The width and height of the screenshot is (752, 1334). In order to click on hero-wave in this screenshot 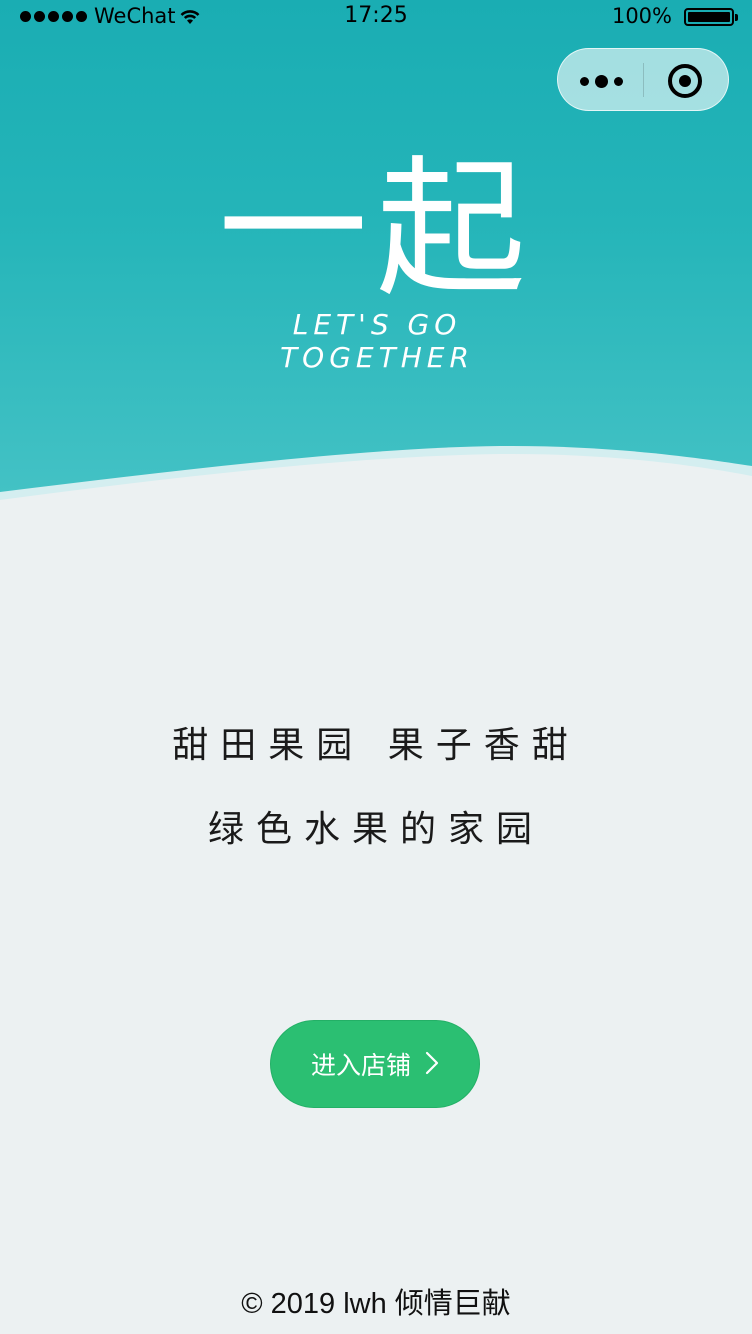, I will do `click(376, 482)`.